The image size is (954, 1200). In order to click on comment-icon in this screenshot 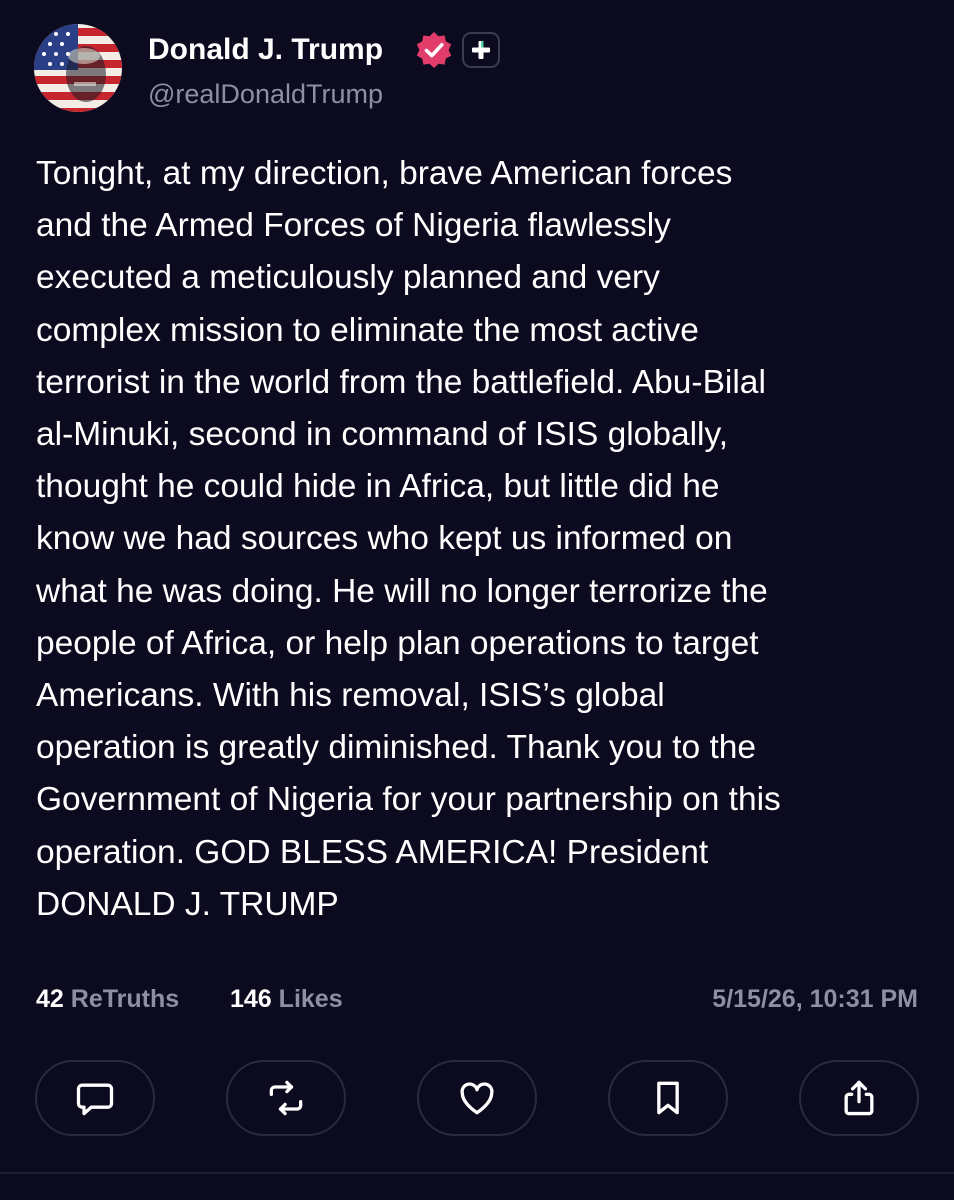, I will do `click(95, 1099)`.